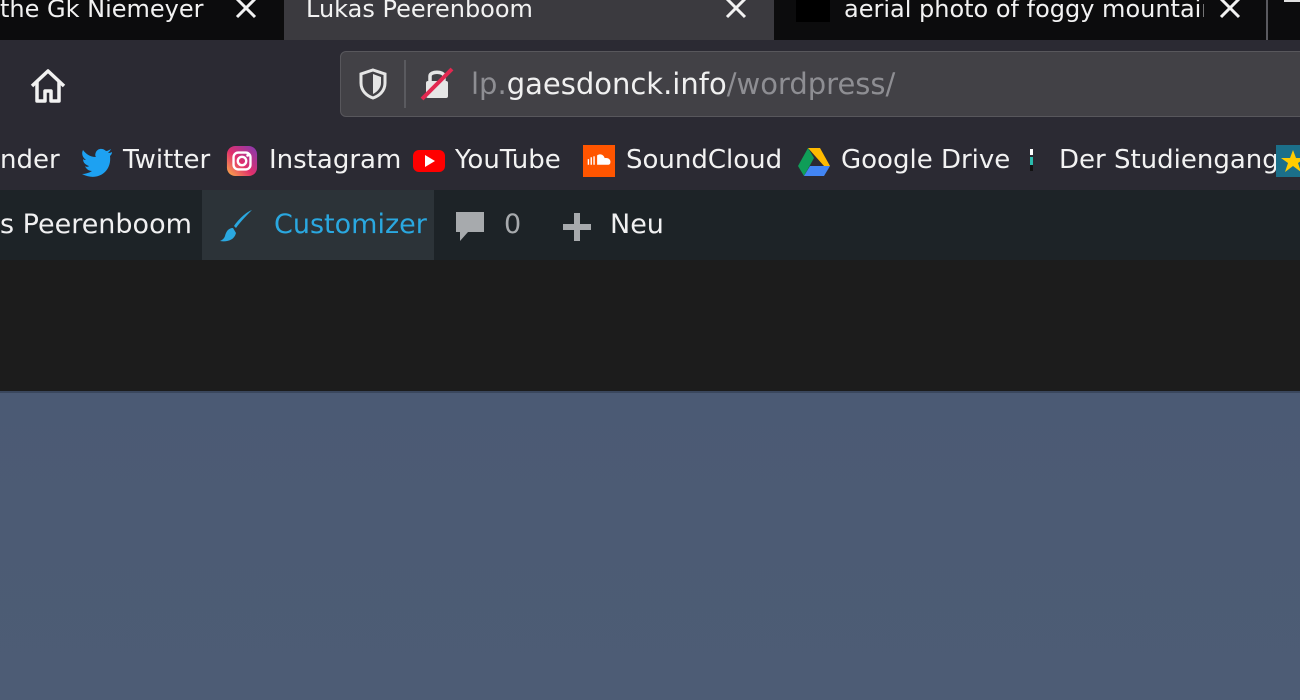  Describe the element at coordinates (926, 160) in the screenshot. I see `bookmark-label: Google Drive` at that location.